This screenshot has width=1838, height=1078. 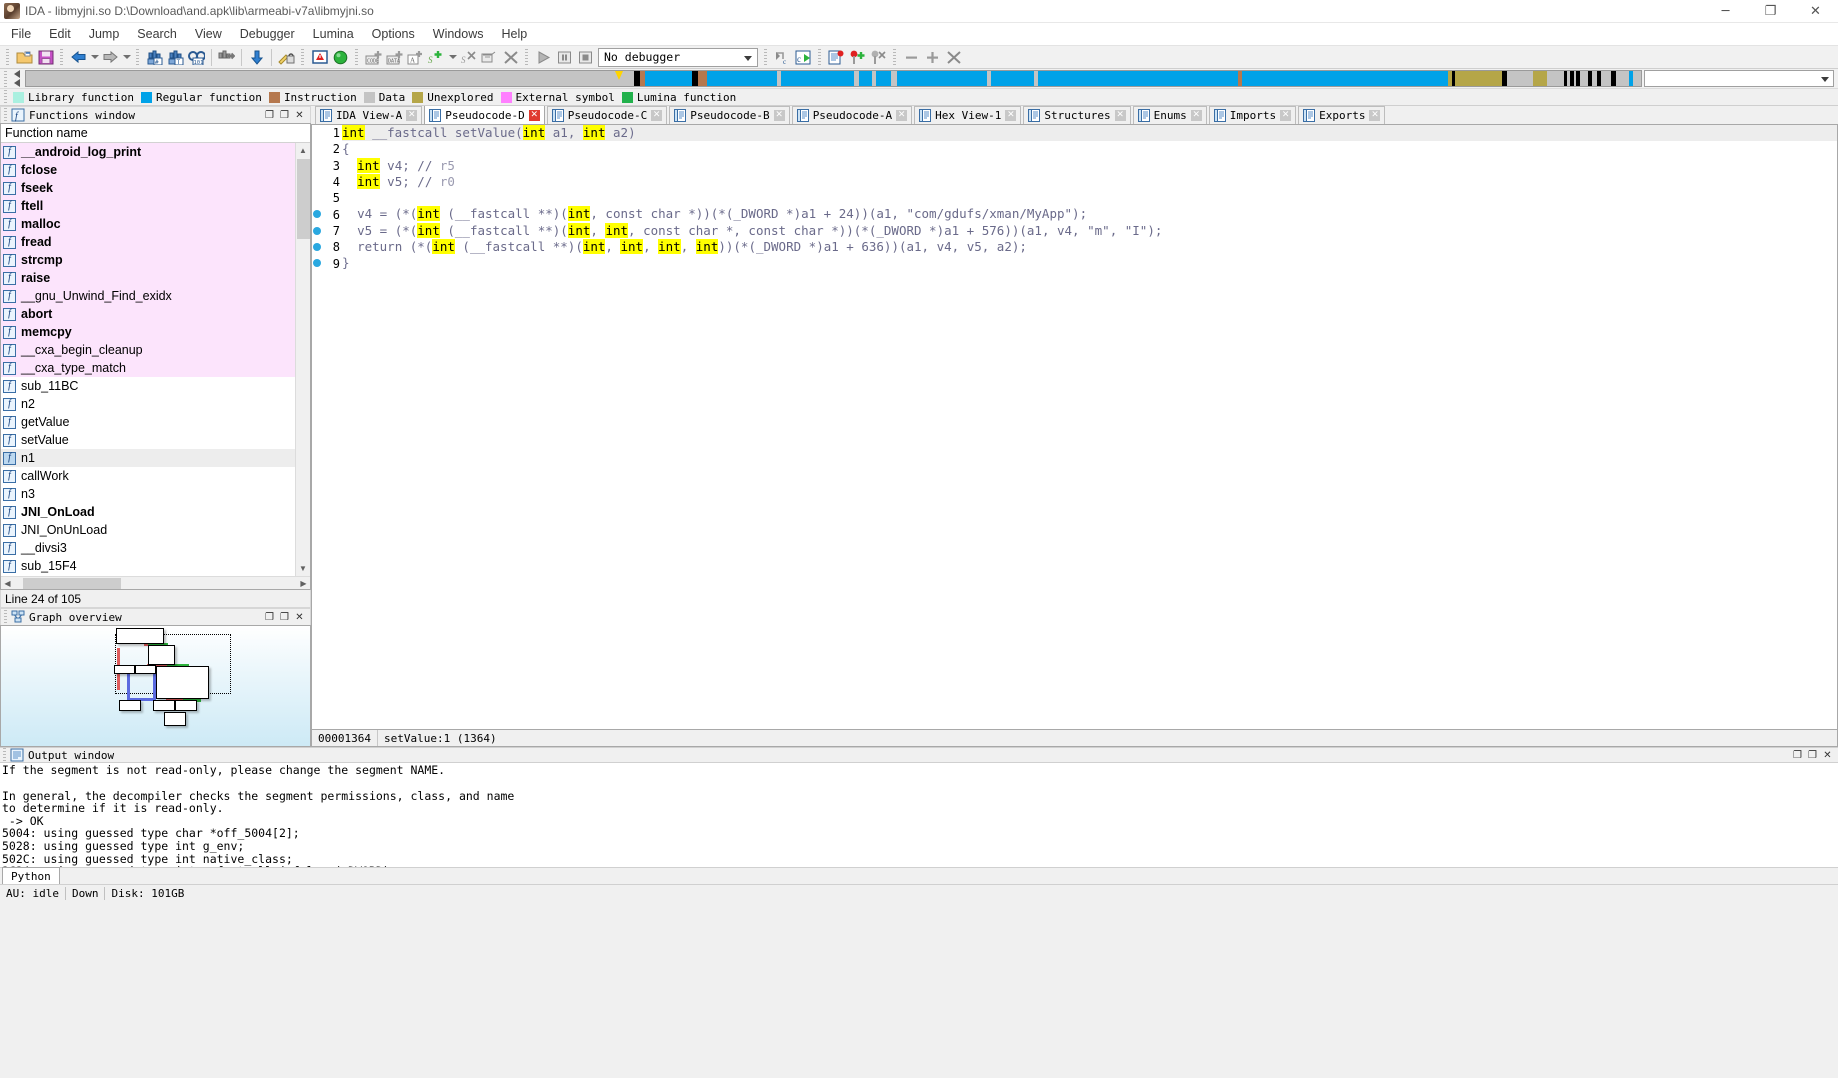 What do you see at coordinates (8, 57) in the screenshot?
I see `toolbar-grip` at bounding box center [8, 57].